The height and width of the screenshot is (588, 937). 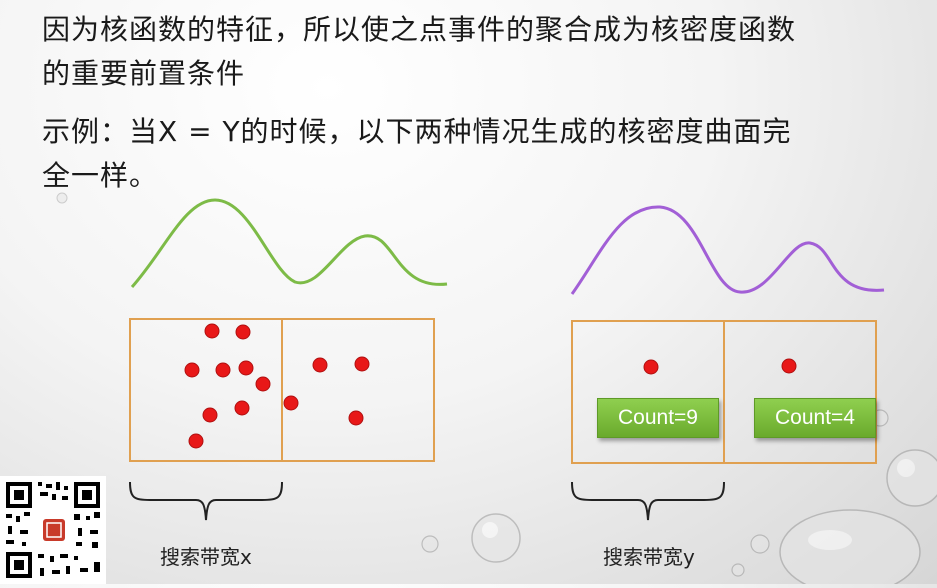 I want to click on right-density-curve, so click(x=727, y=250).